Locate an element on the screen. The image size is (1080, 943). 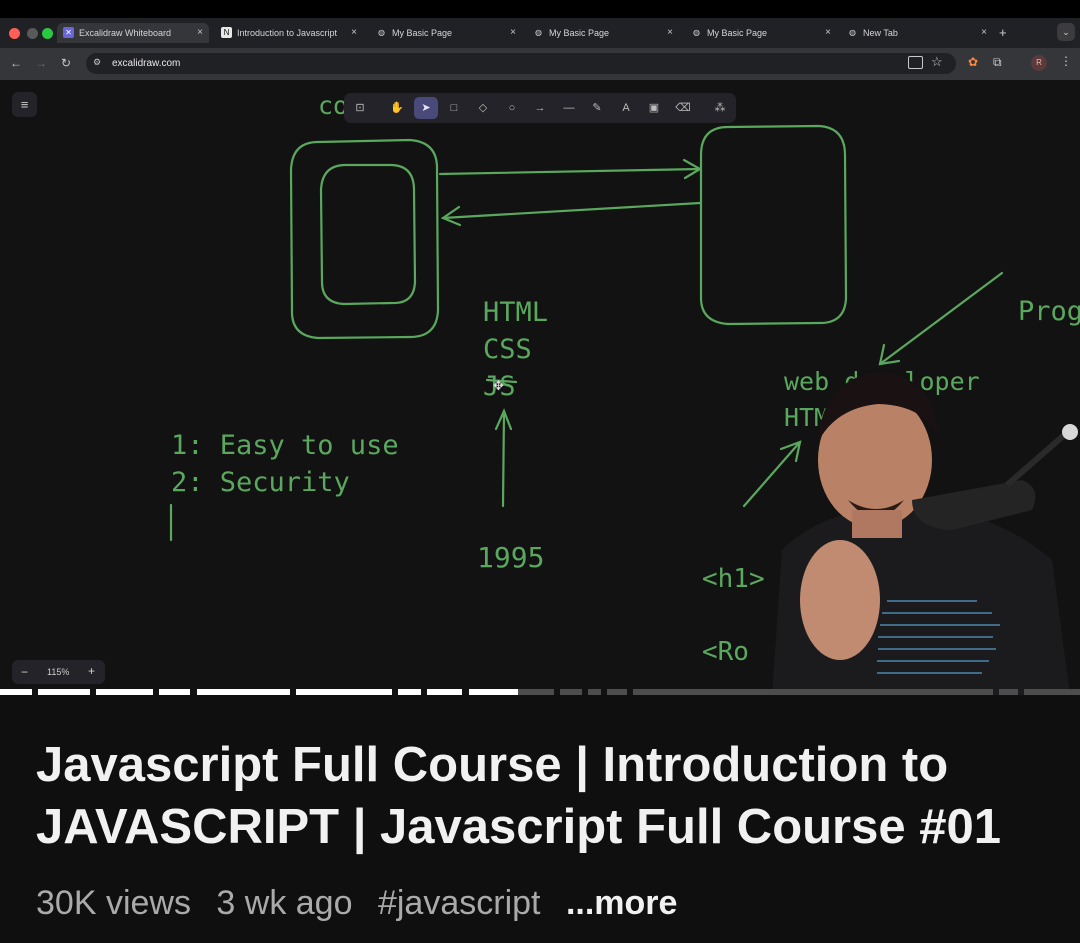
reason-2: 2: Security is located at coordinates (260, 482).